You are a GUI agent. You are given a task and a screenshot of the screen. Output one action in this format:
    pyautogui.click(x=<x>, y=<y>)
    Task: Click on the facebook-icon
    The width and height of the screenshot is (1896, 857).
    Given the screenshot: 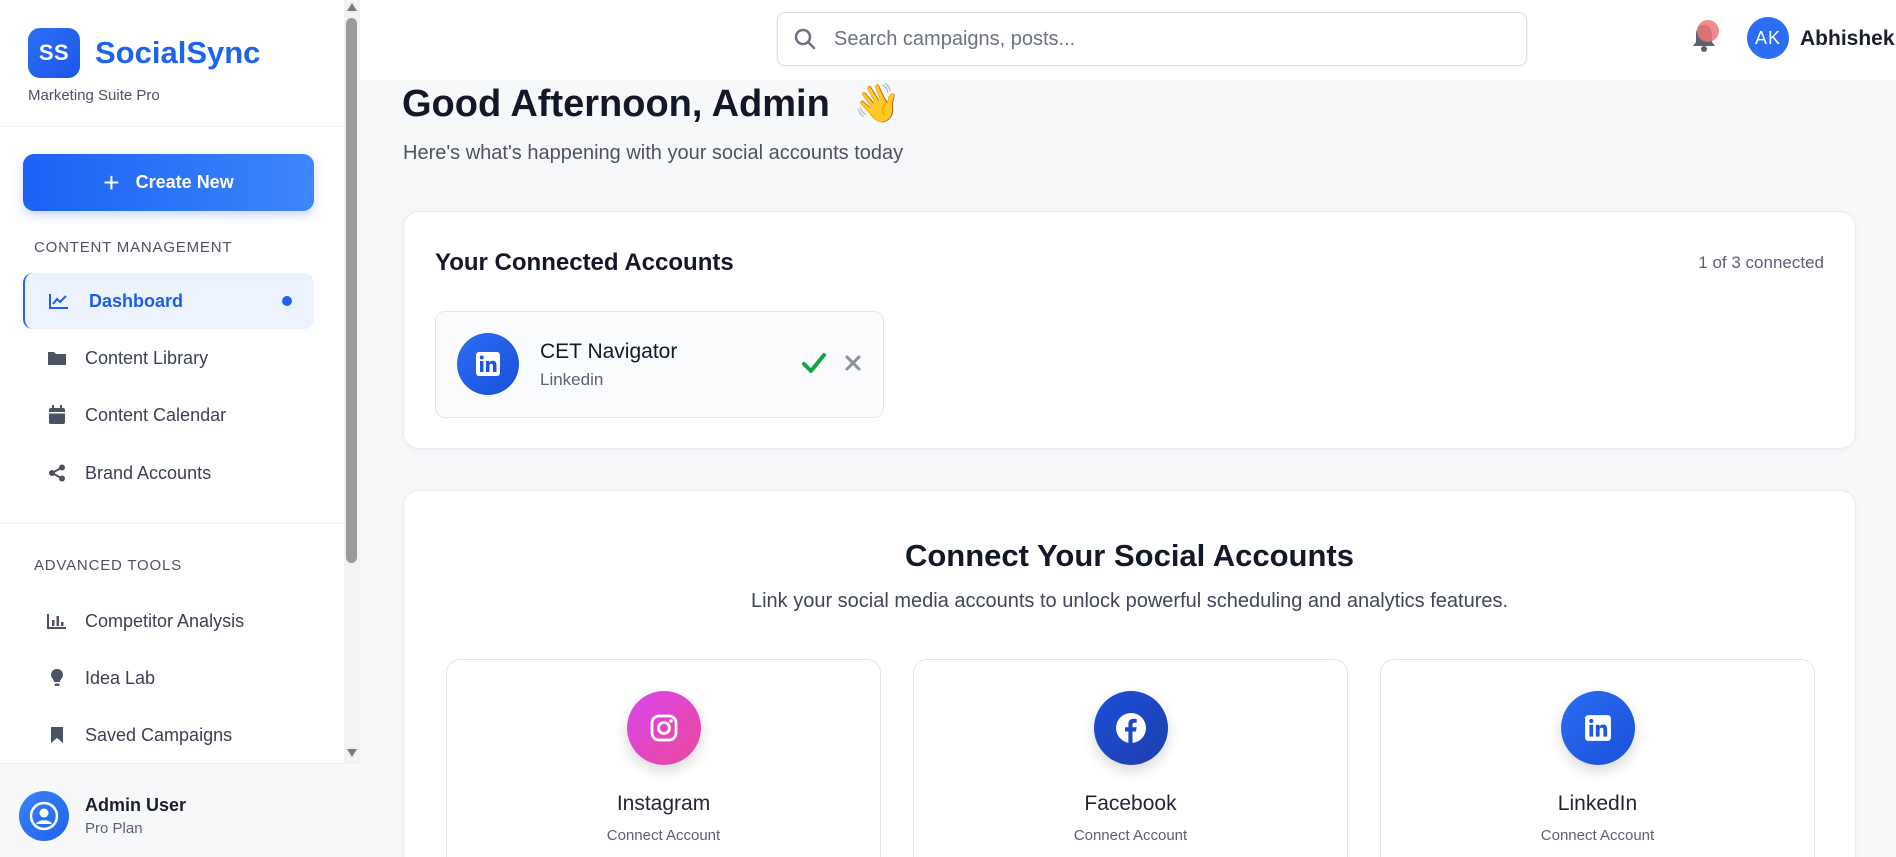 What is the action you would take?
    pyautogui.click(x=1131, y=728)
    